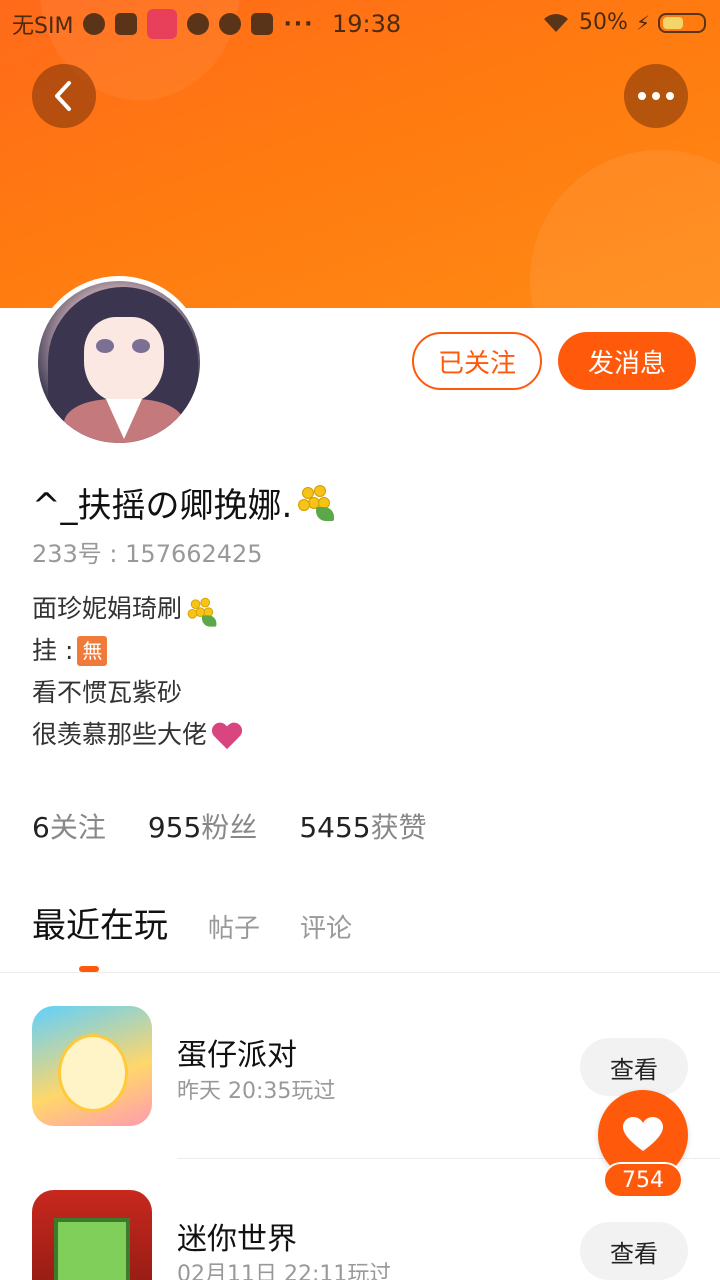 The image size is (720, 1280). I want to click on mail-icon, so click(126, 24).